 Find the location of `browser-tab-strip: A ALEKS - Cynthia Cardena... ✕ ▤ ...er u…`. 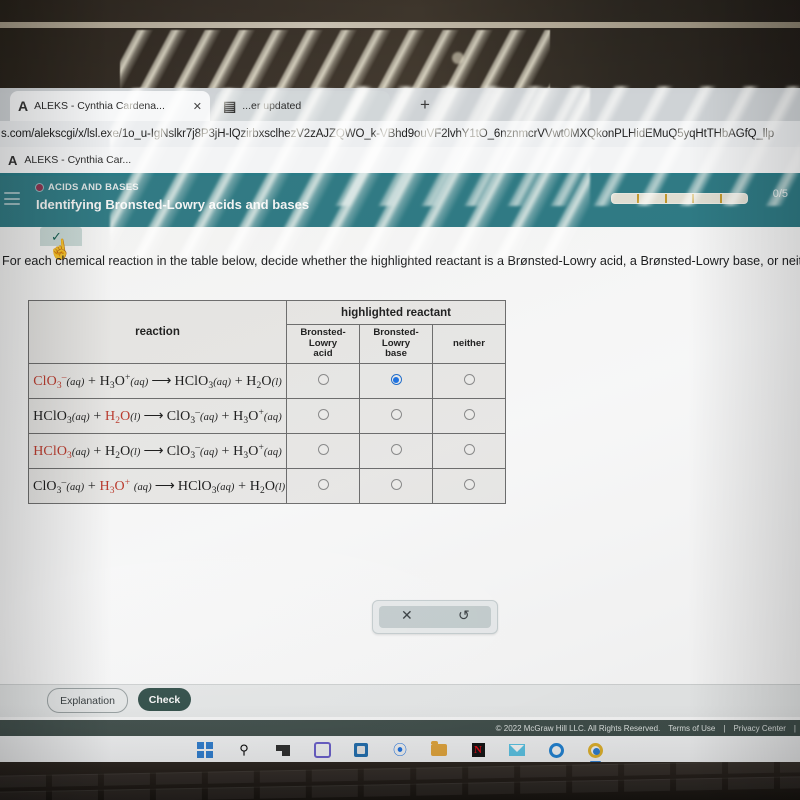

browser-tab-strip: A ALEKS - Cynthia Cardena... ✕ ▤ ...er u… is located at coordinates (400, 104).